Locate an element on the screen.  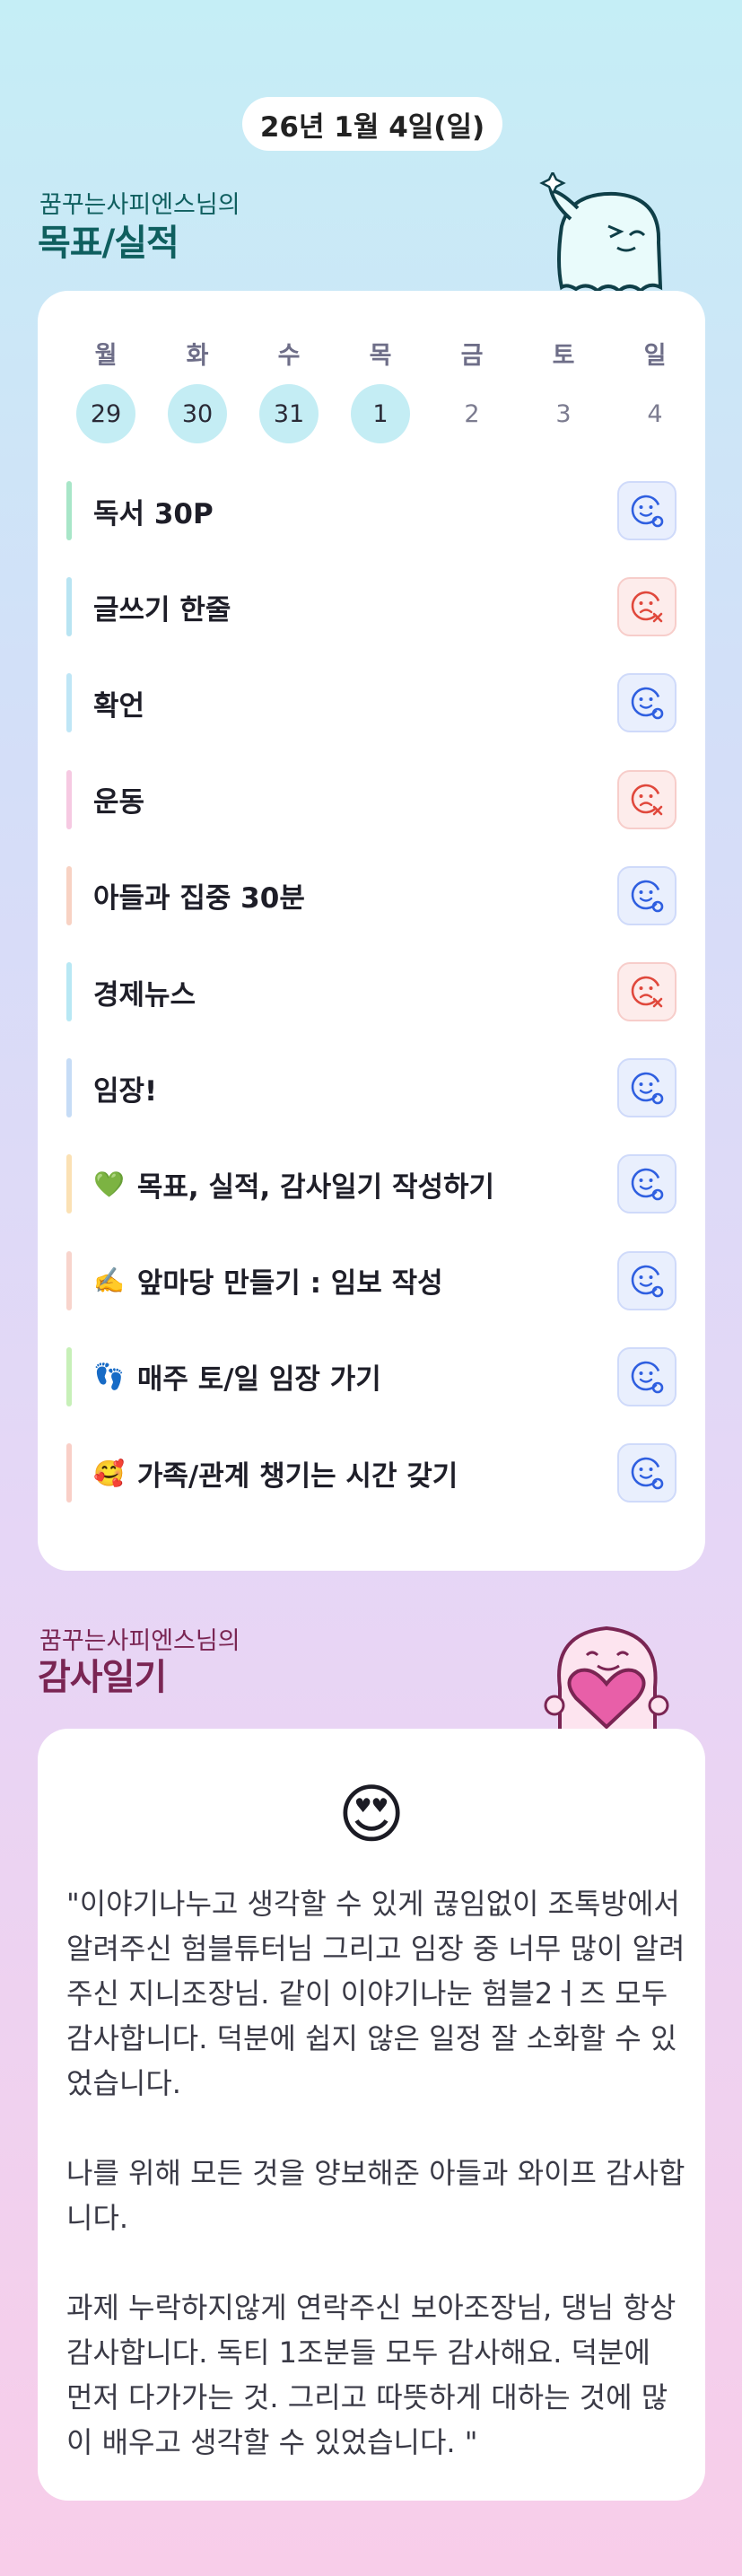
goal-label: 확언 is located at coordinates (119, 706).